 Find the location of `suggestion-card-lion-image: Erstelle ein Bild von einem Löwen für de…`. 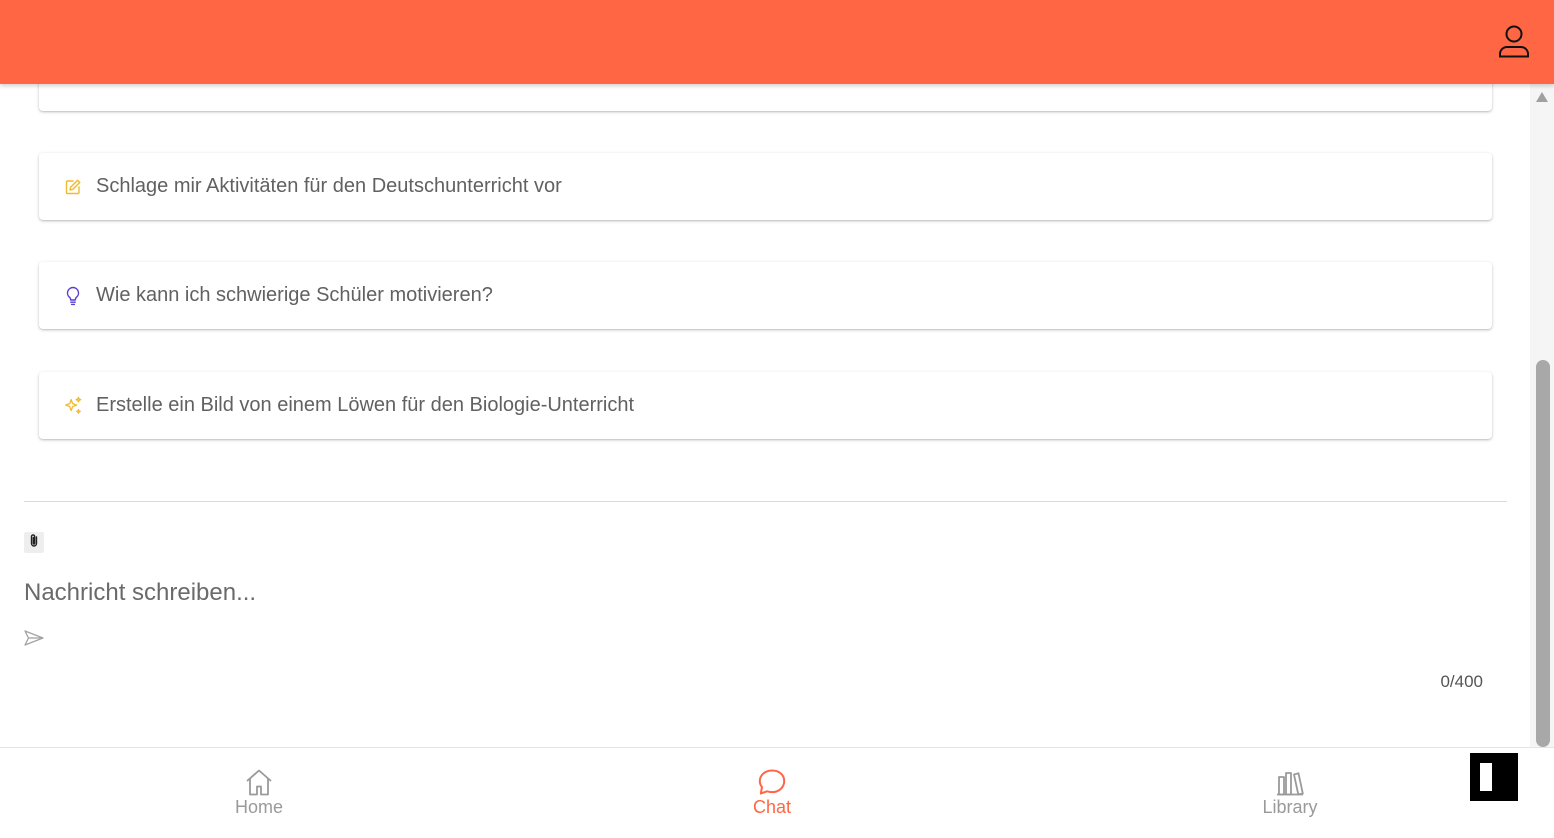

suggestion-card-lion-image: Erstelle ein Bild von einem Löwen für de… is located at coordinates (765, 405).